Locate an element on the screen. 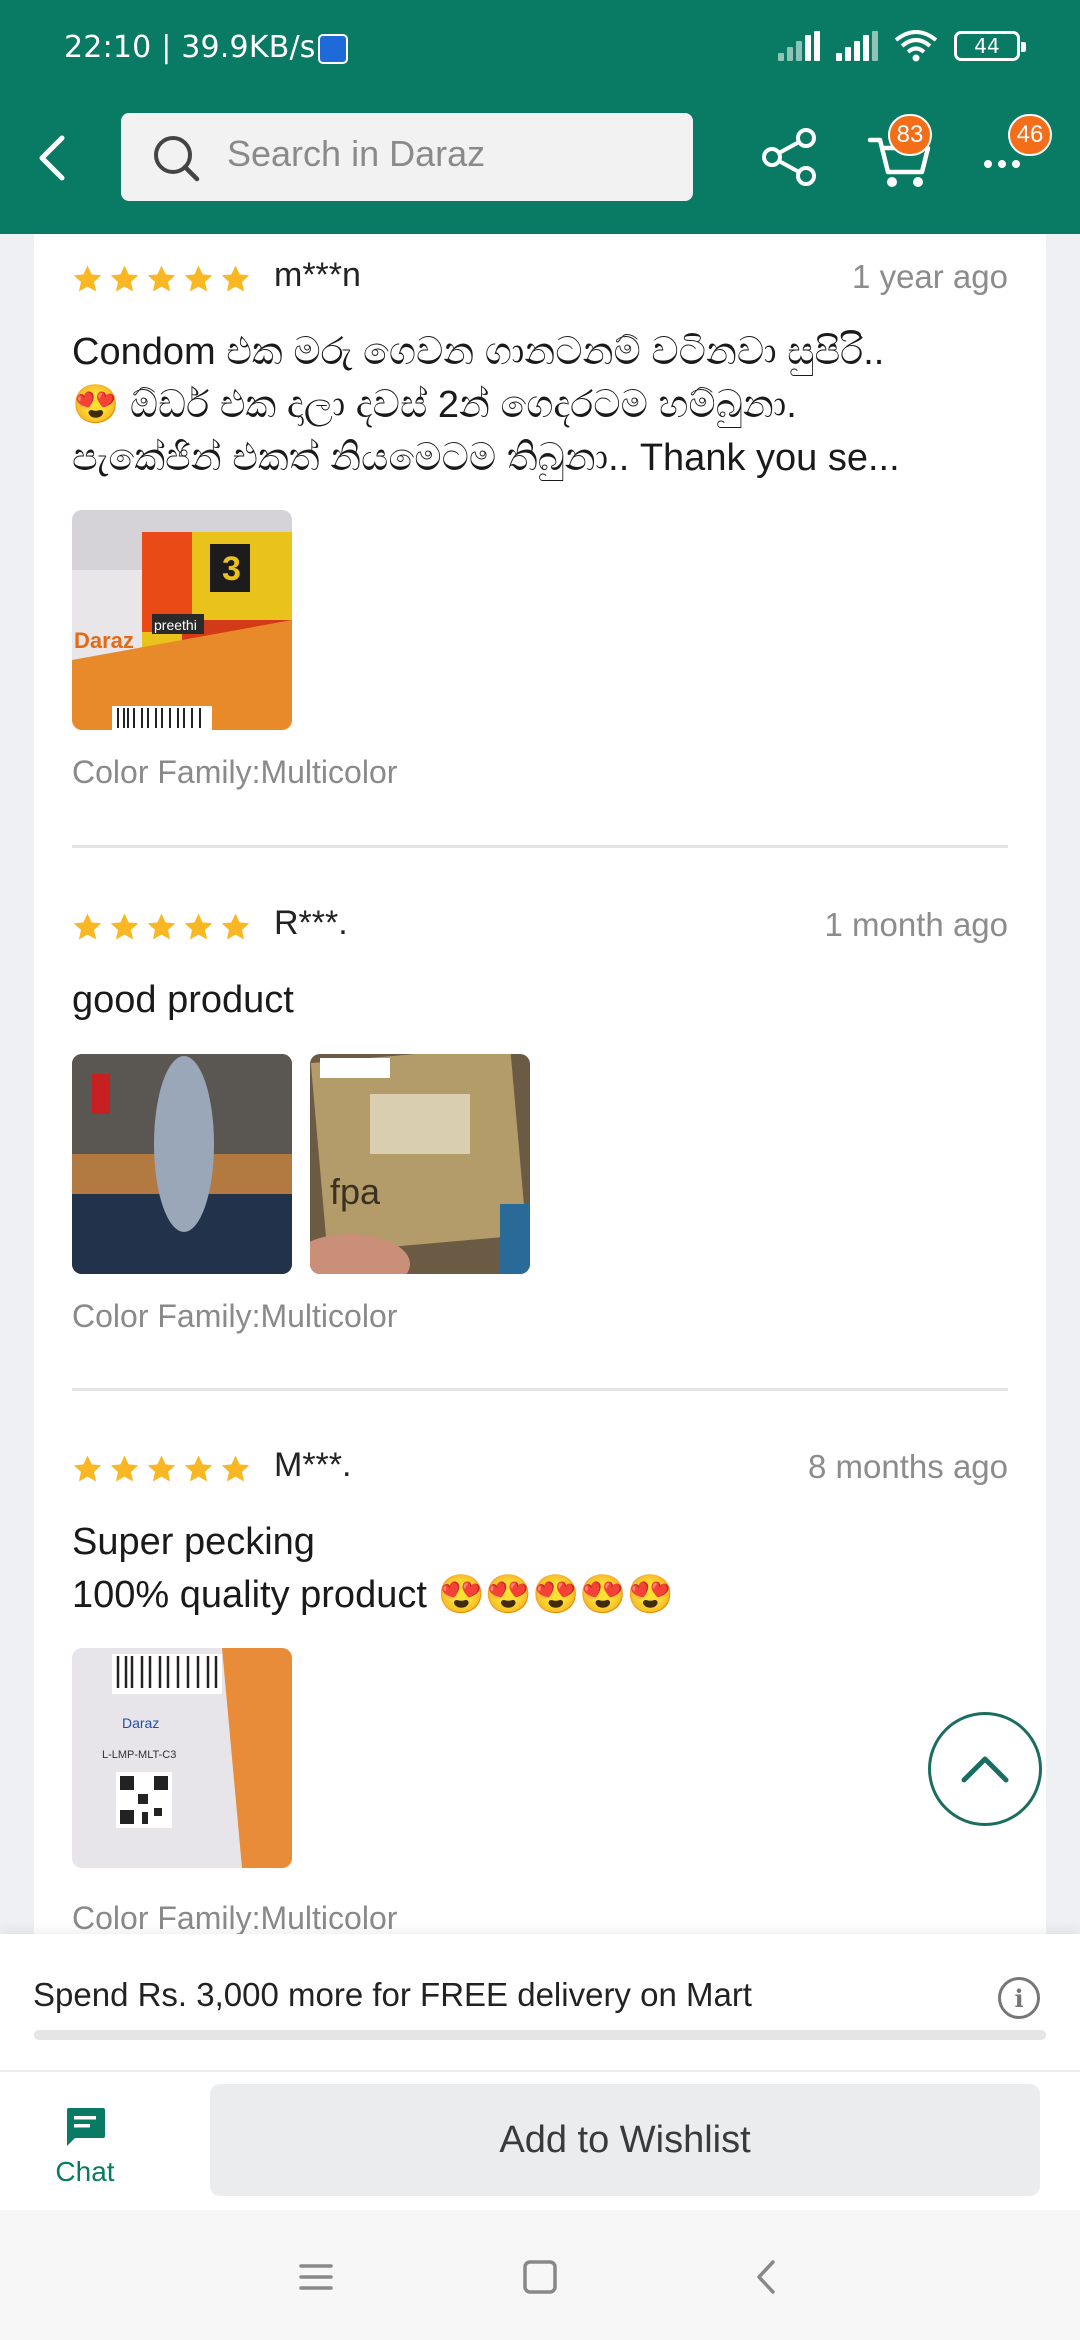  review-image: 3 preethi Daraz is located at coordinates (182, 620).